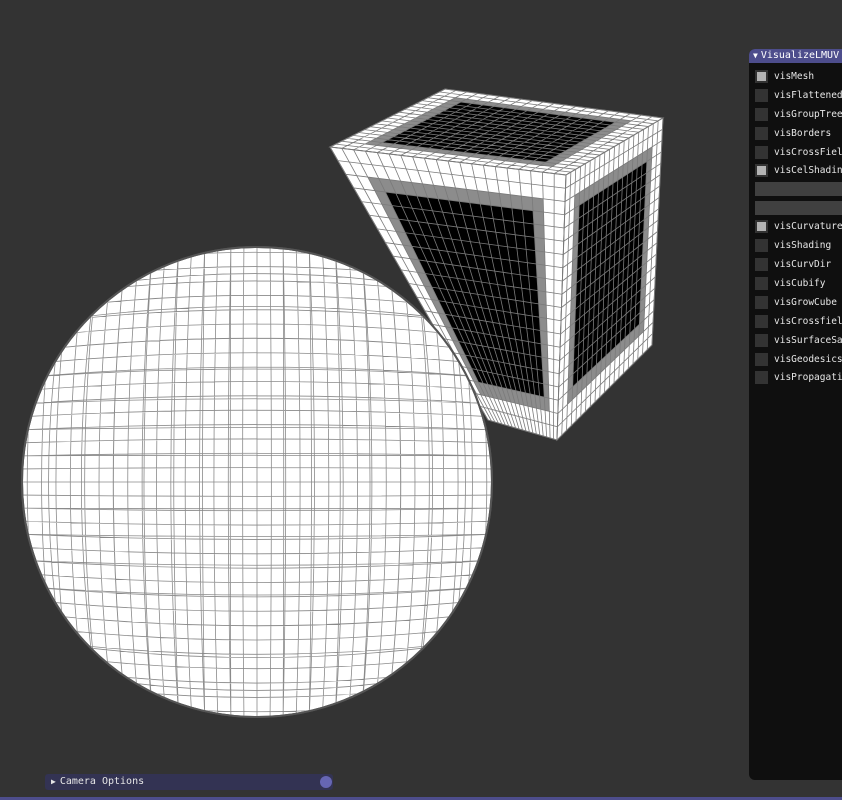 The height and width of the screenshot is (800, 842). What do you see at coordinates (805, 302) in the screenshot?
I see `toggle-label: visGrowCube` at bounding box center [805, 302].